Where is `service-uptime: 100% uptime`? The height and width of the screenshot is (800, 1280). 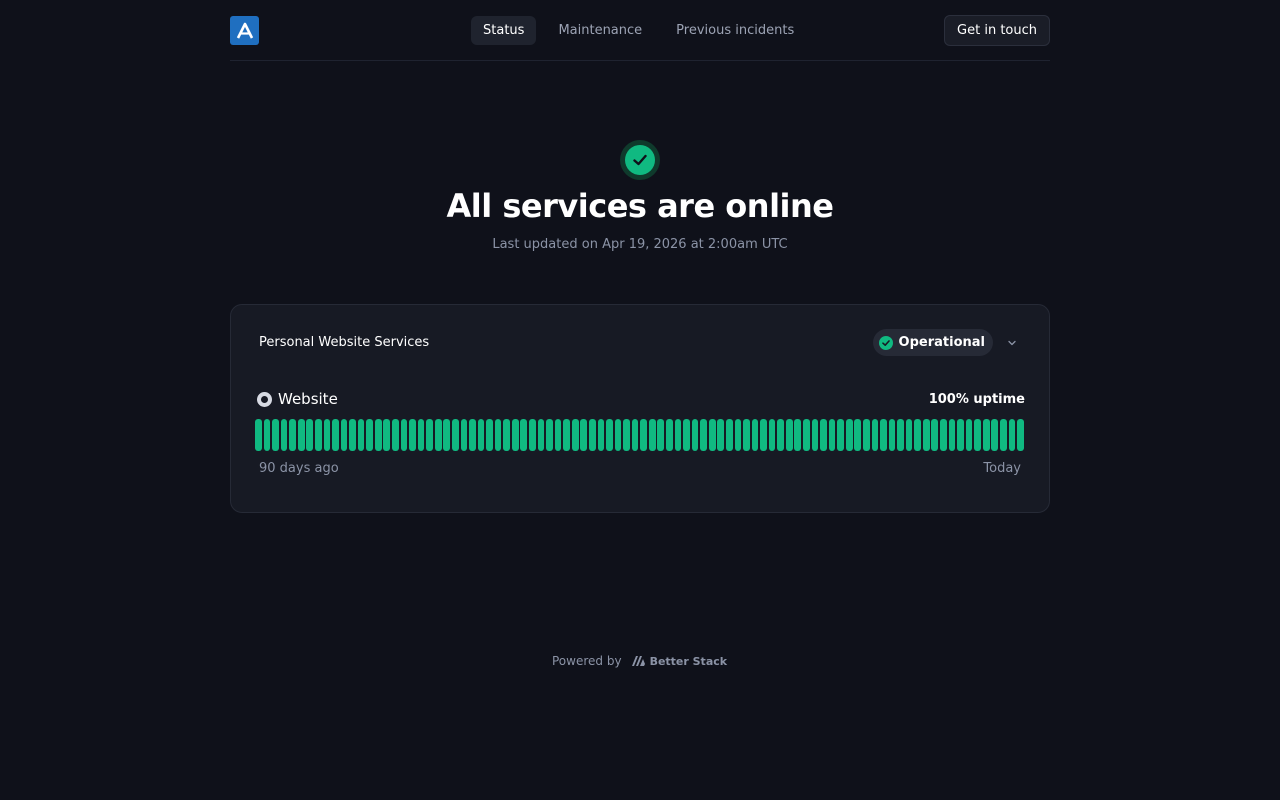
service-uptime: 100% uptime is located at coordinates (976, 399).